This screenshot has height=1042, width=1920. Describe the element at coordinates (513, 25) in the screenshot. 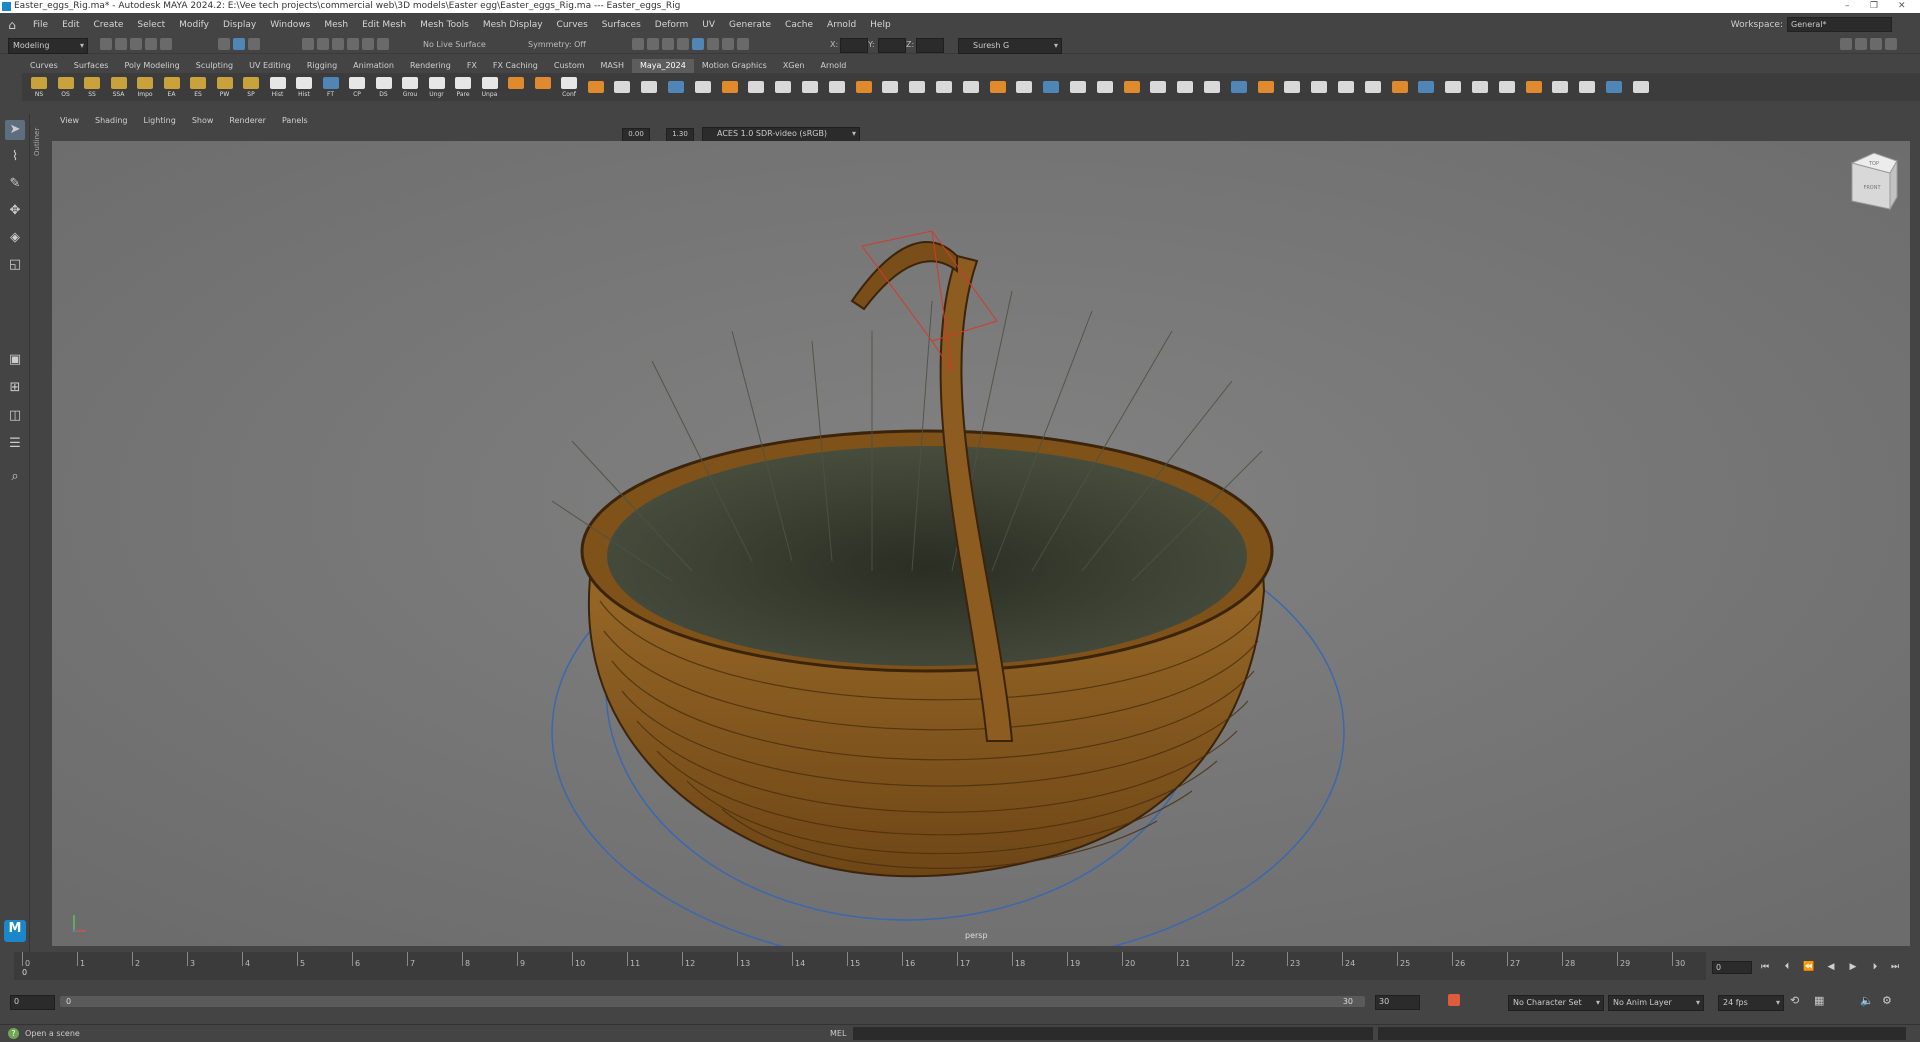

I see `menu-mesh-display: Mesh Display` at that location.